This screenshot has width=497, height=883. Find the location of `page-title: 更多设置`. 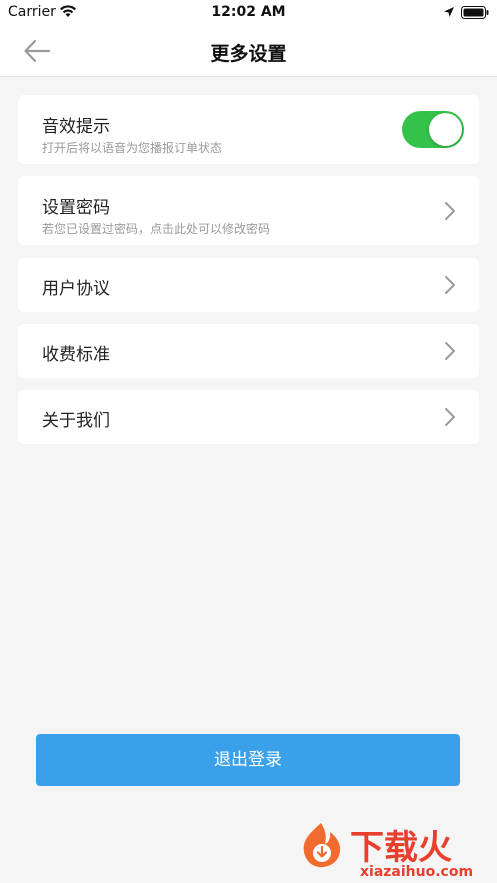

page-title: 更多设置 is located at coordinates (248, 54).